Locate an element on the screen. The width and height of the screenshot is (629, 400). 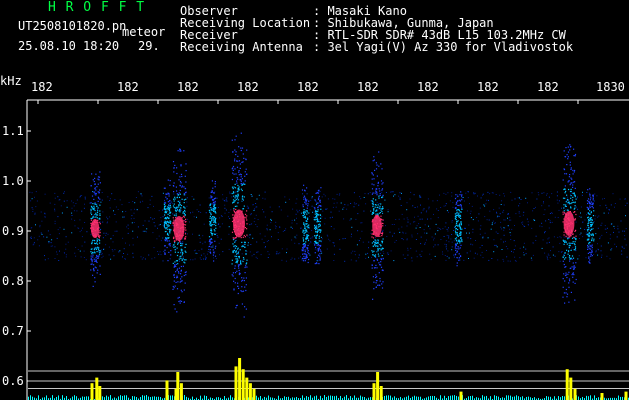
datetime-label: 25.08.10 18:20 is located at coordinates (69, 46).